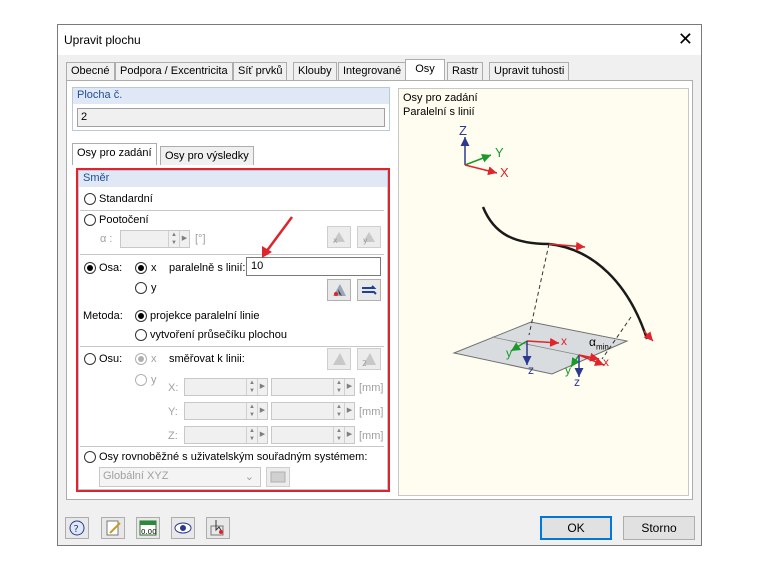  What do you see at coordinates (183, 528) in the screenshot?
I see `view-icon` at bounding box center [183, 528].